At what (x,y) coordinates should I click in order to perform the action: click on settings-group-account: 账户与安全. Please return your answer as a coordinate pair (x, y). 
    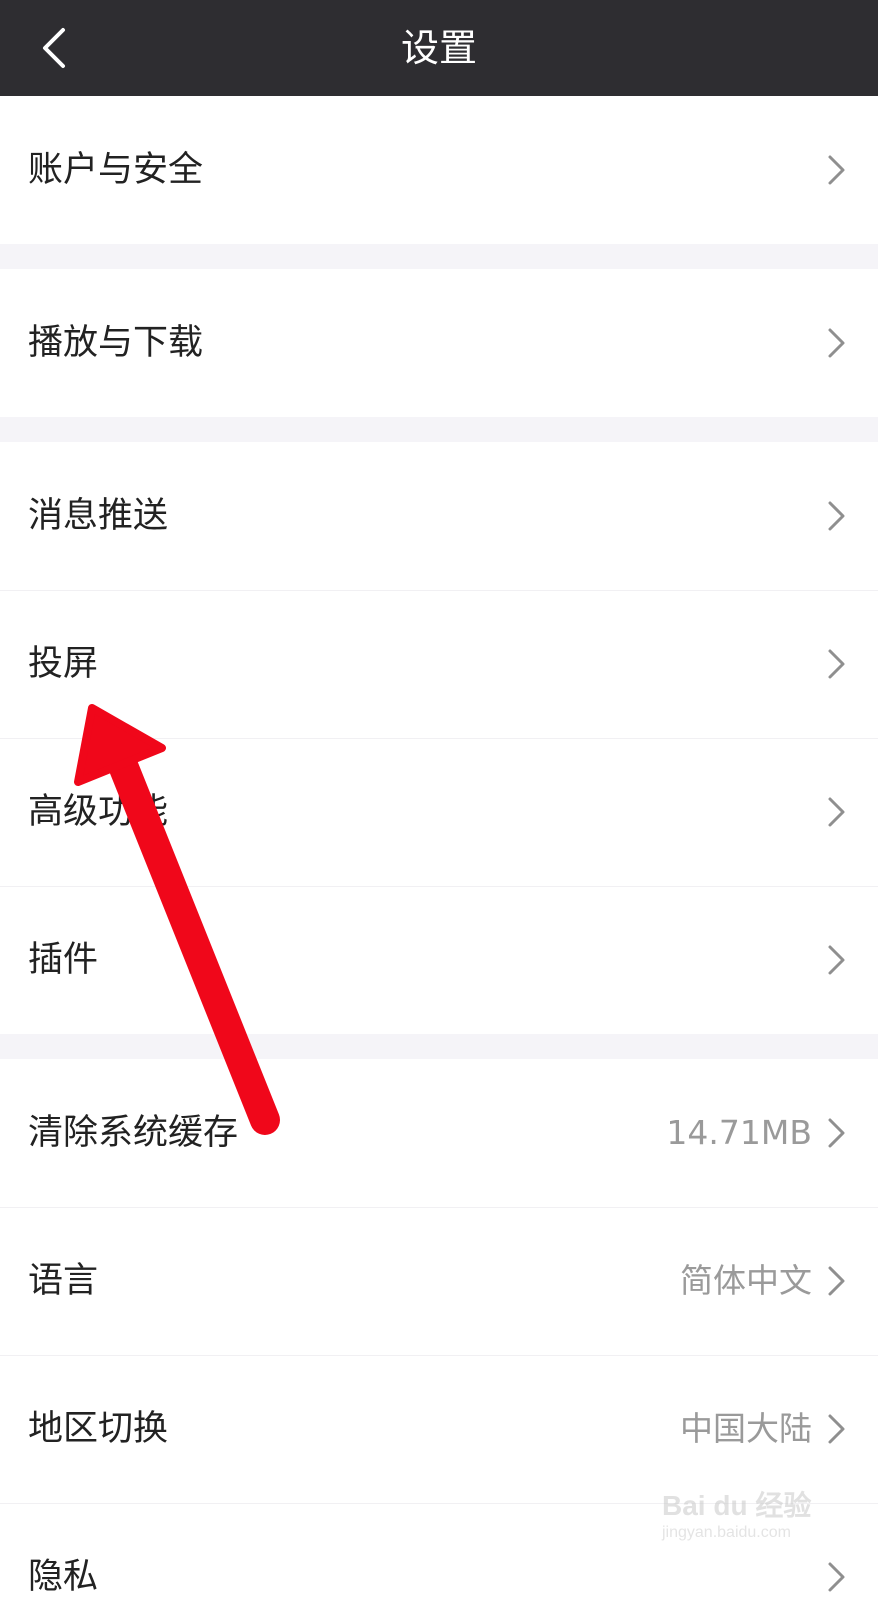
    Looking at the image, I should click on (439, 170).